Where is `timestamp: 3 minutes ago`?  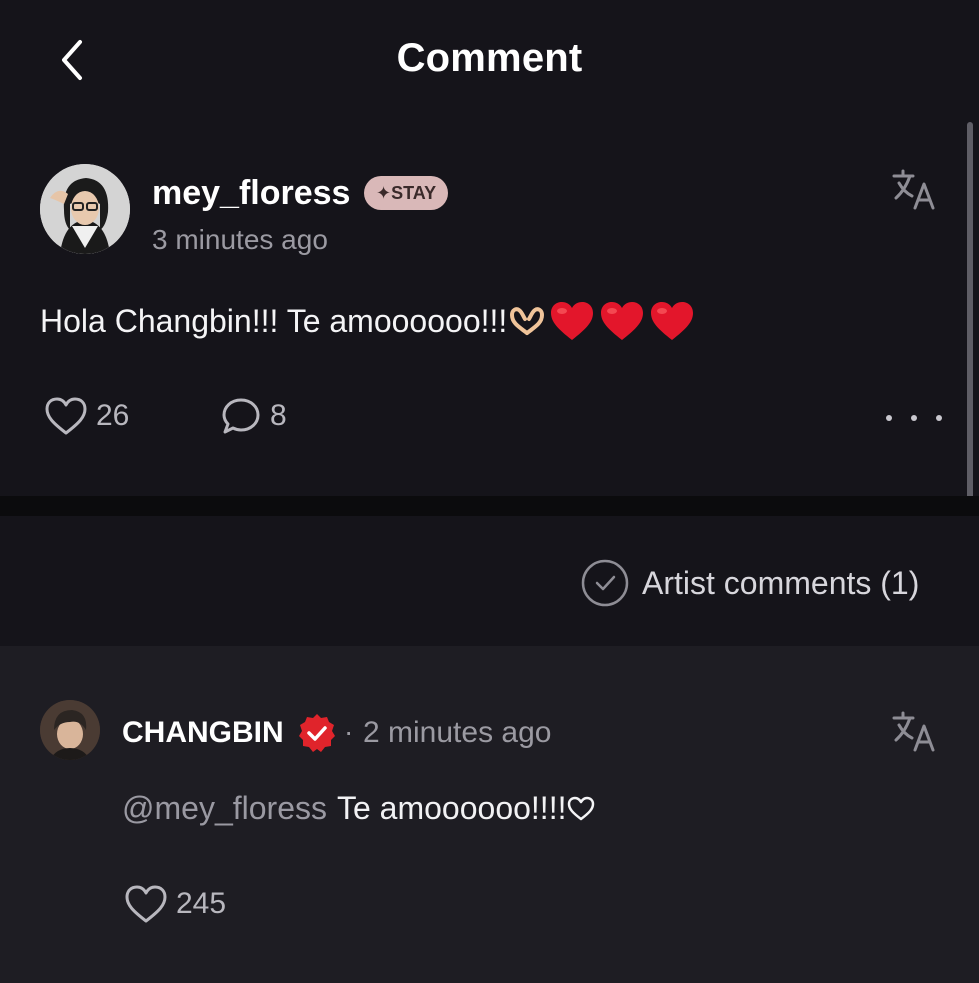 timestamp: 3 minutes ago is located at coordinates (240, 239).